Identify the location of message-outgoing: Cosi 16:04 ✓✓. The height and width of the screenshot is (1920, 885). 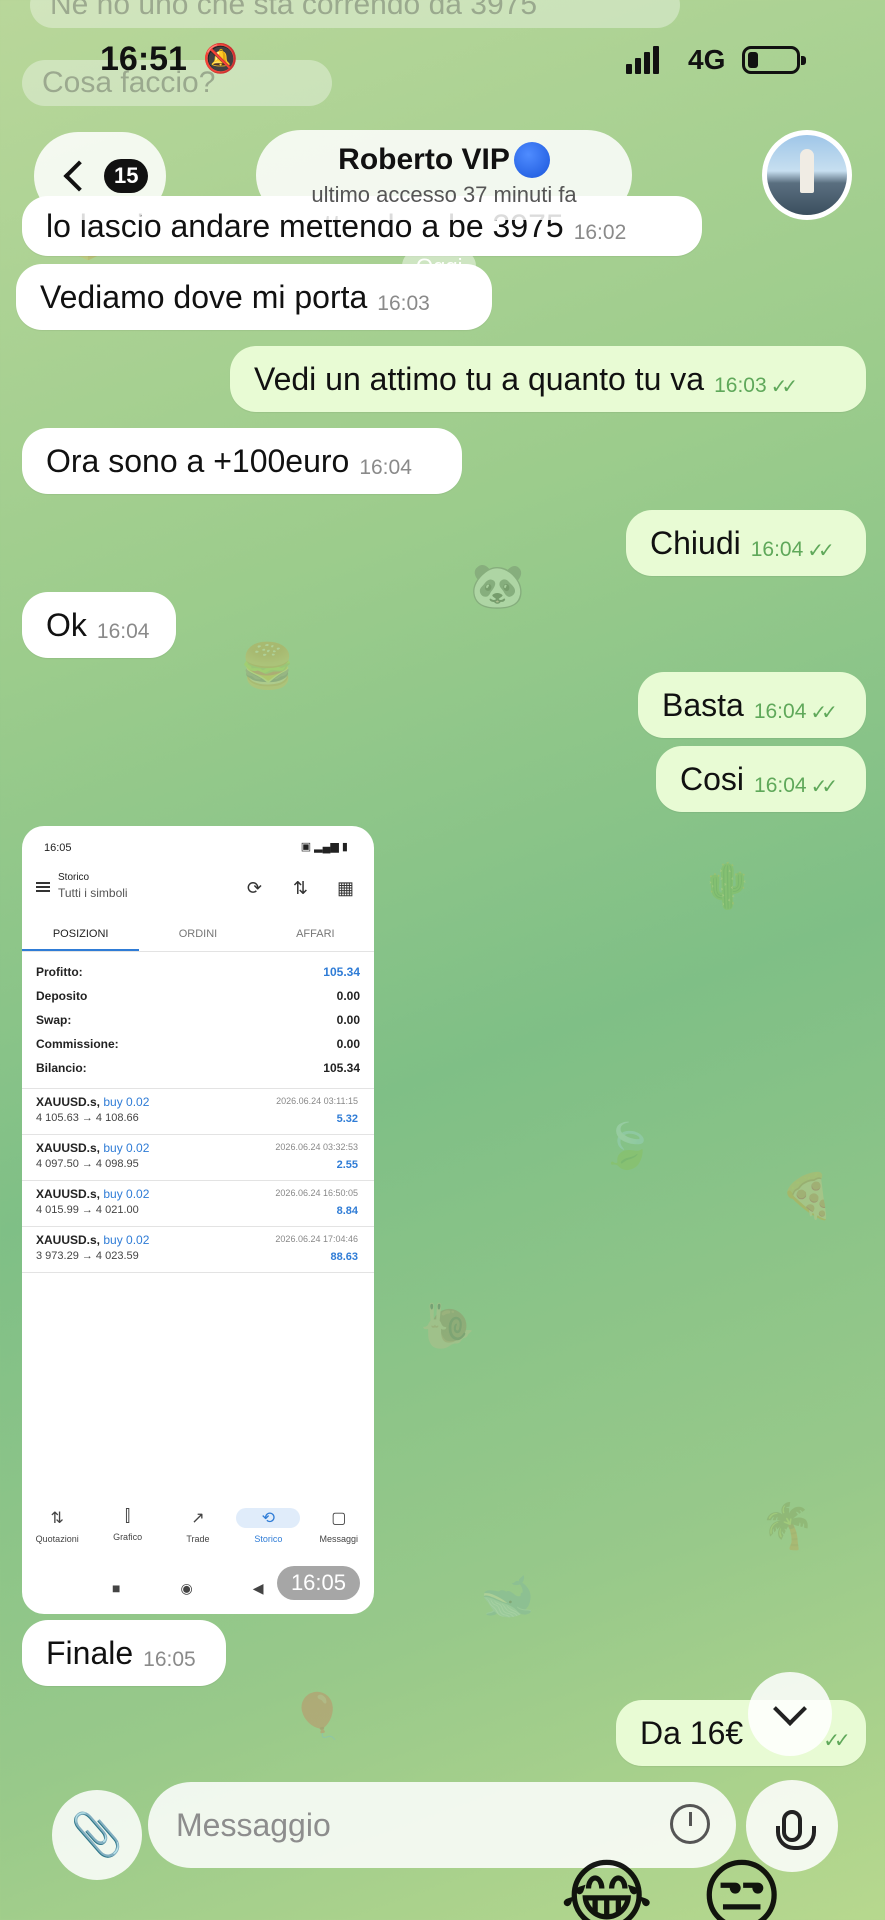
(761, 779).